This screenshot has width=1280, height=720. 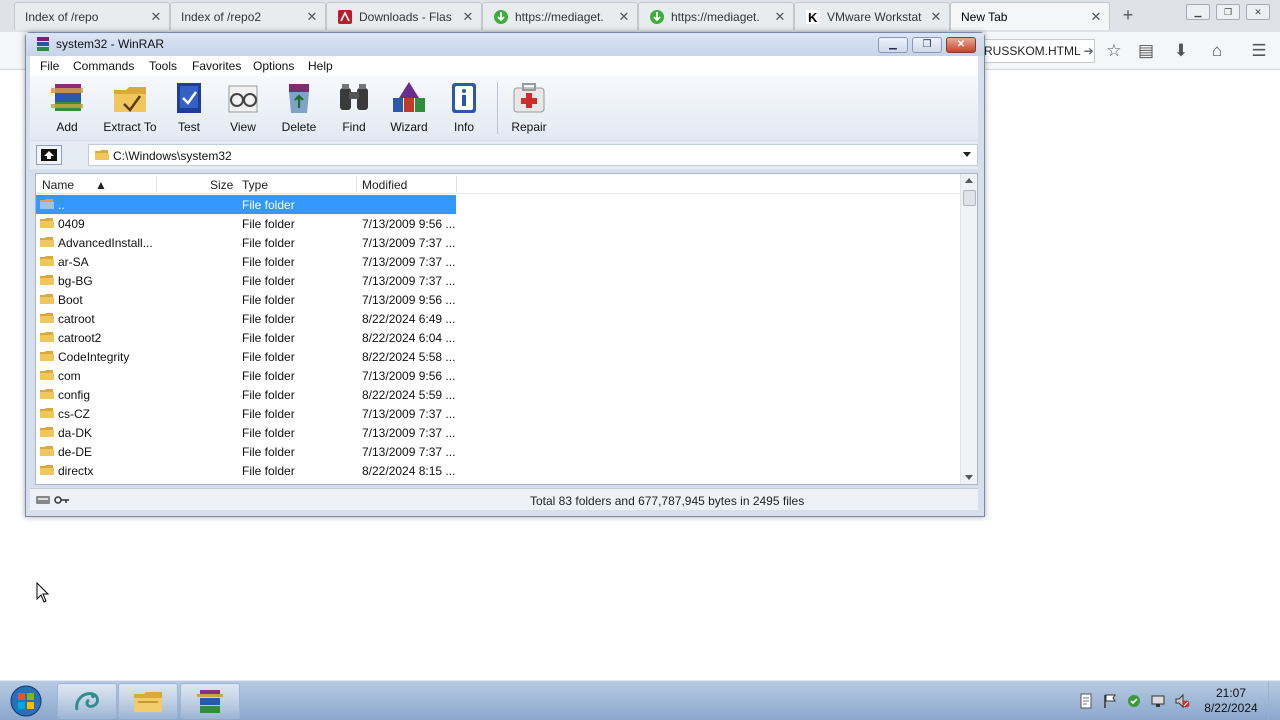 What do you see at coordinates (299, 98) in the screenshot?
I see `delete-recycle-icon` at bounding box center [299, 98].